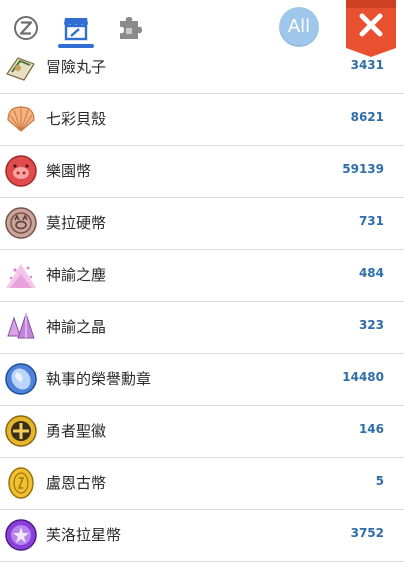  Describe the element at coordinates (202, 68) in the screenshot. I see `list-item: 冒險丸子 3431` at that location.